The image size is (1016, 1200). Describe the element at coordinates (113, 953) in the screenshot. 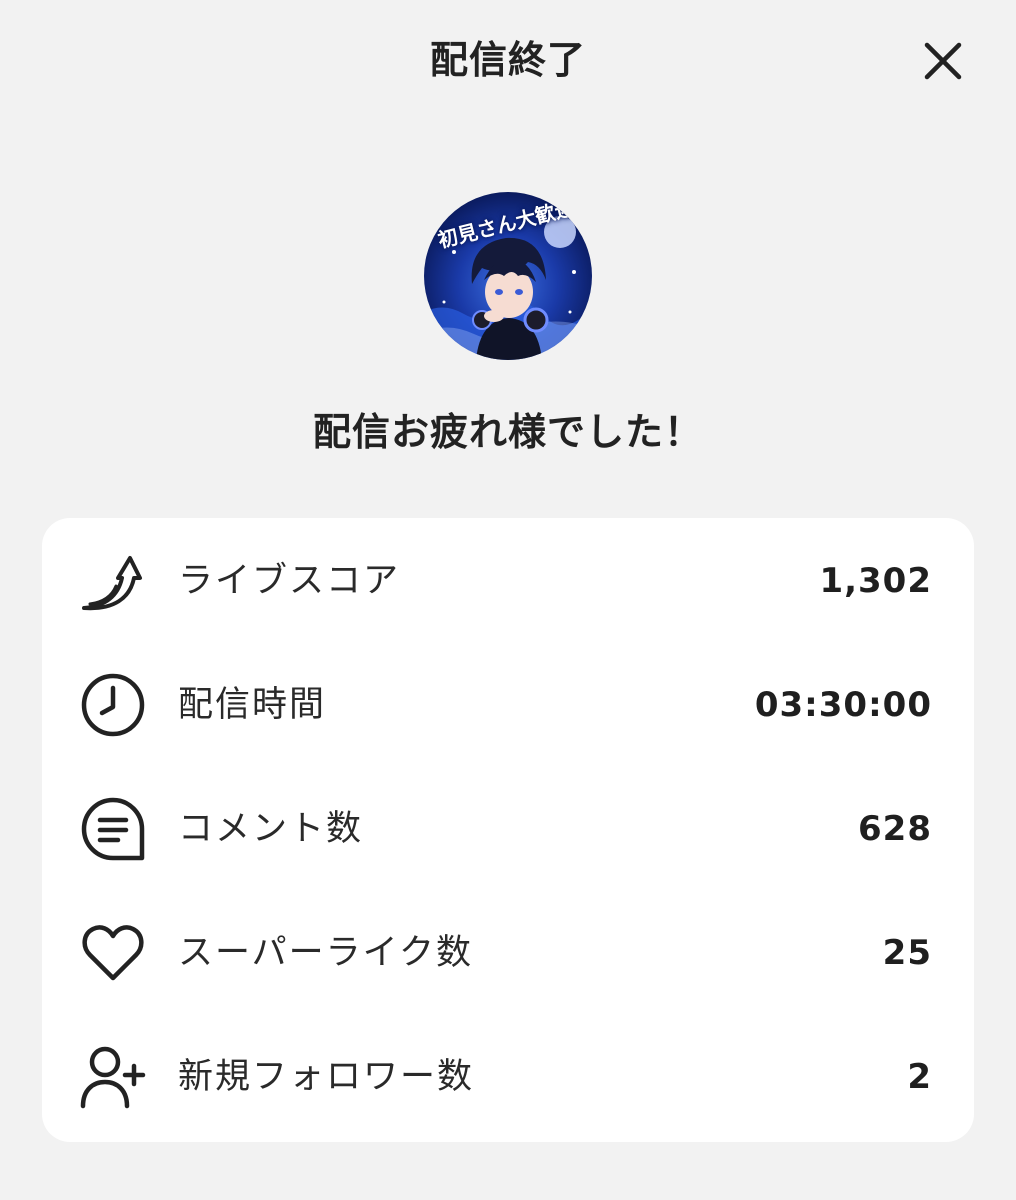

I see `heart-icon` at that location.